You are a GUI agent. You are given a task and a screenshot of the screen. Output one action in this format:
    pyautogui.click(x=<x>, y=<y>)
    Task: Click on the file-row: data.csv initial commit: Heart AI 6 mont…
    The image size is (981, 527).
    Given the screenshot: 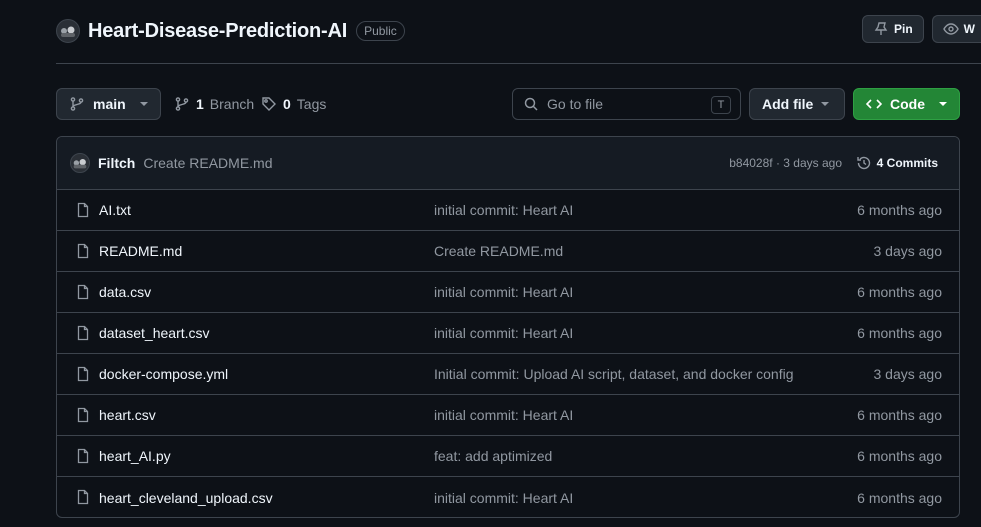 What is the action you would take?
    pyautogui.click(x=508, y=292)
    